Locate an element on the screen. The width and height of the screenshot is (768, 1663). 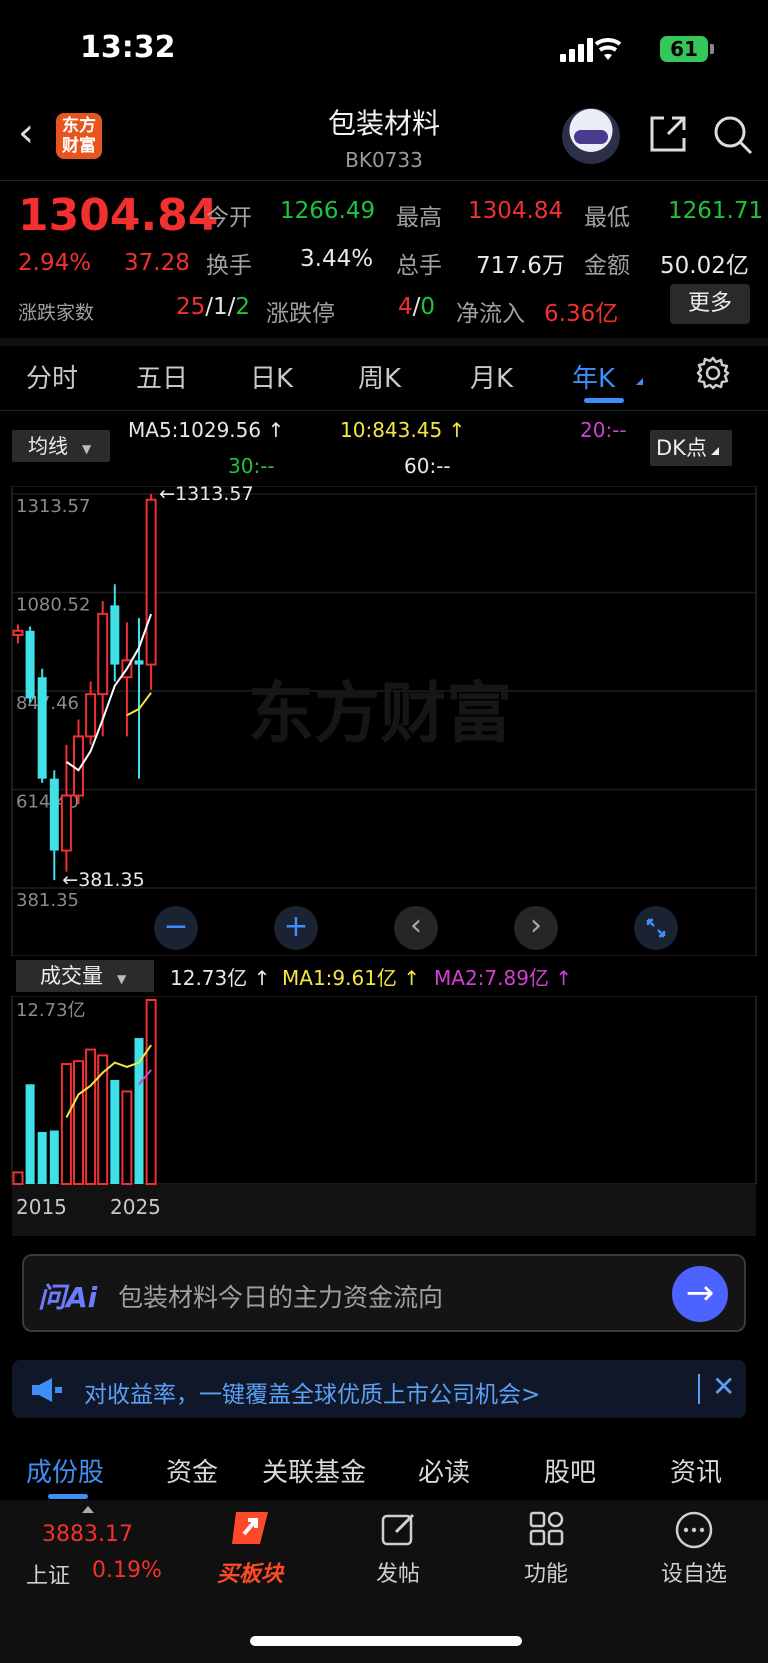
index-change: 0.19% is located at coordinates (127, 1570).